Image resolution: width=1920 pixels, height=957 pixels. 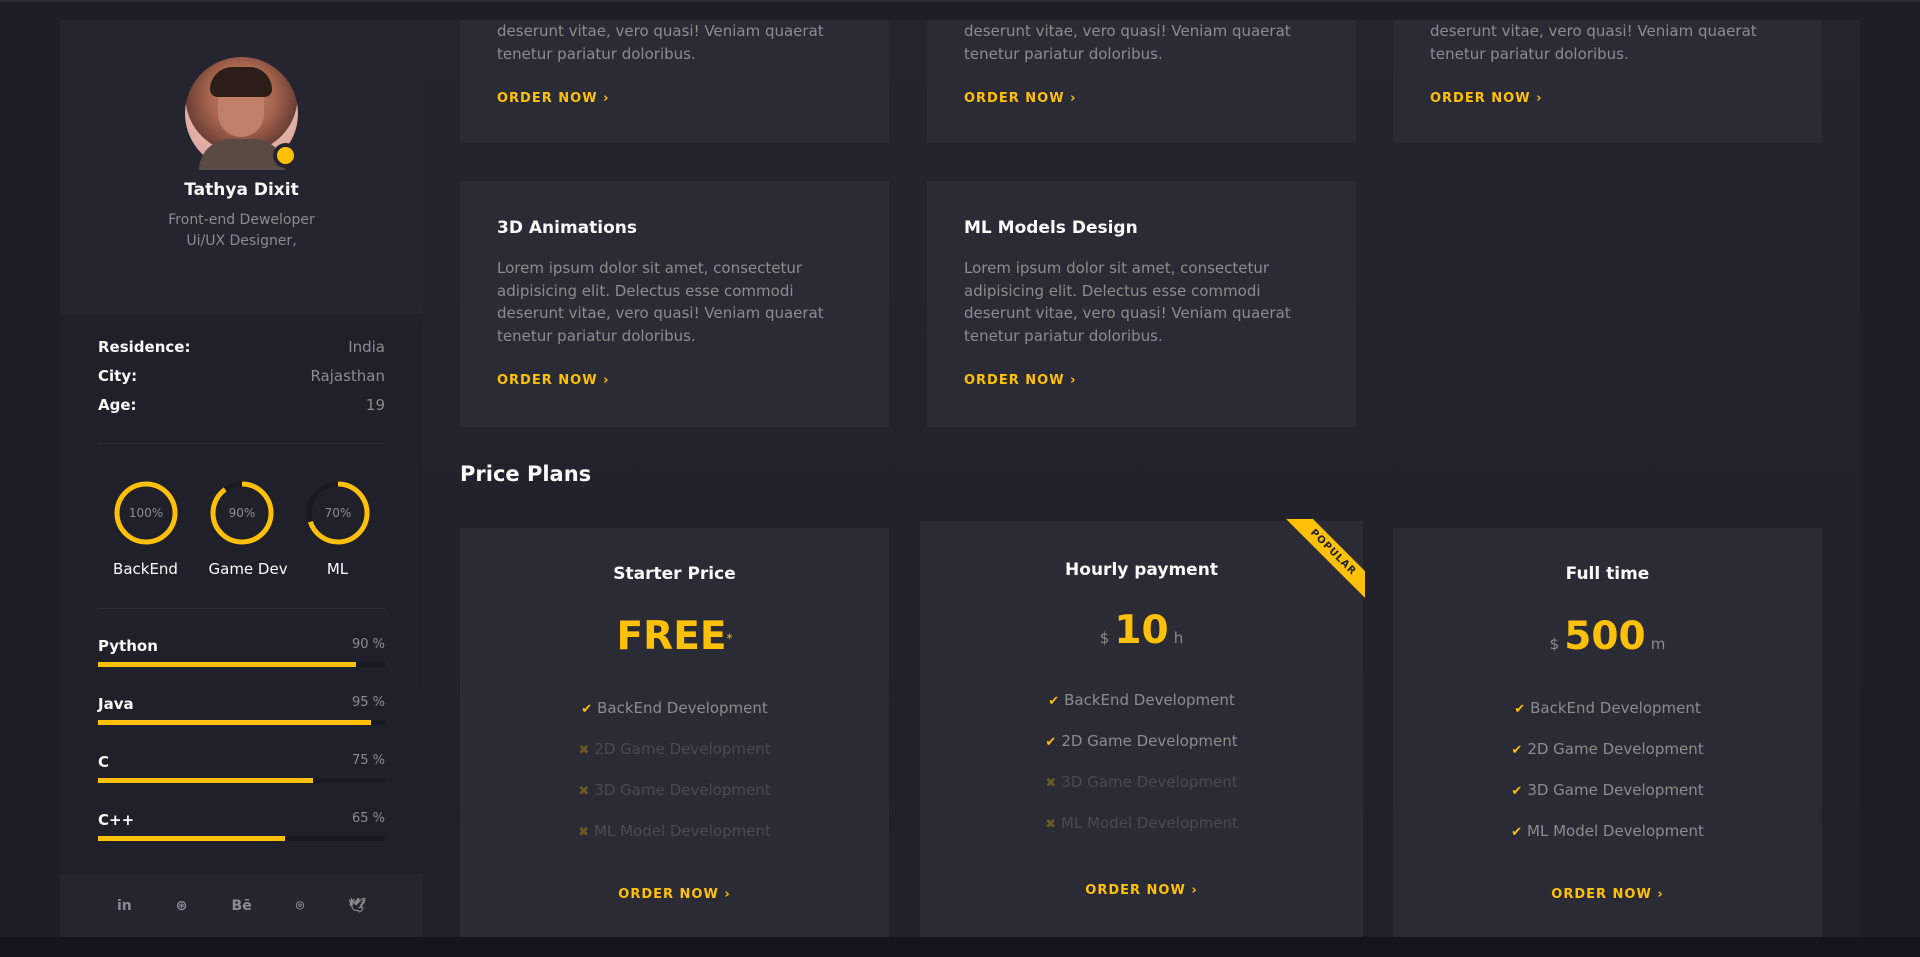 I want to click on plan-feature: ✖ 3D Game Development, so click(x=674, y=801).